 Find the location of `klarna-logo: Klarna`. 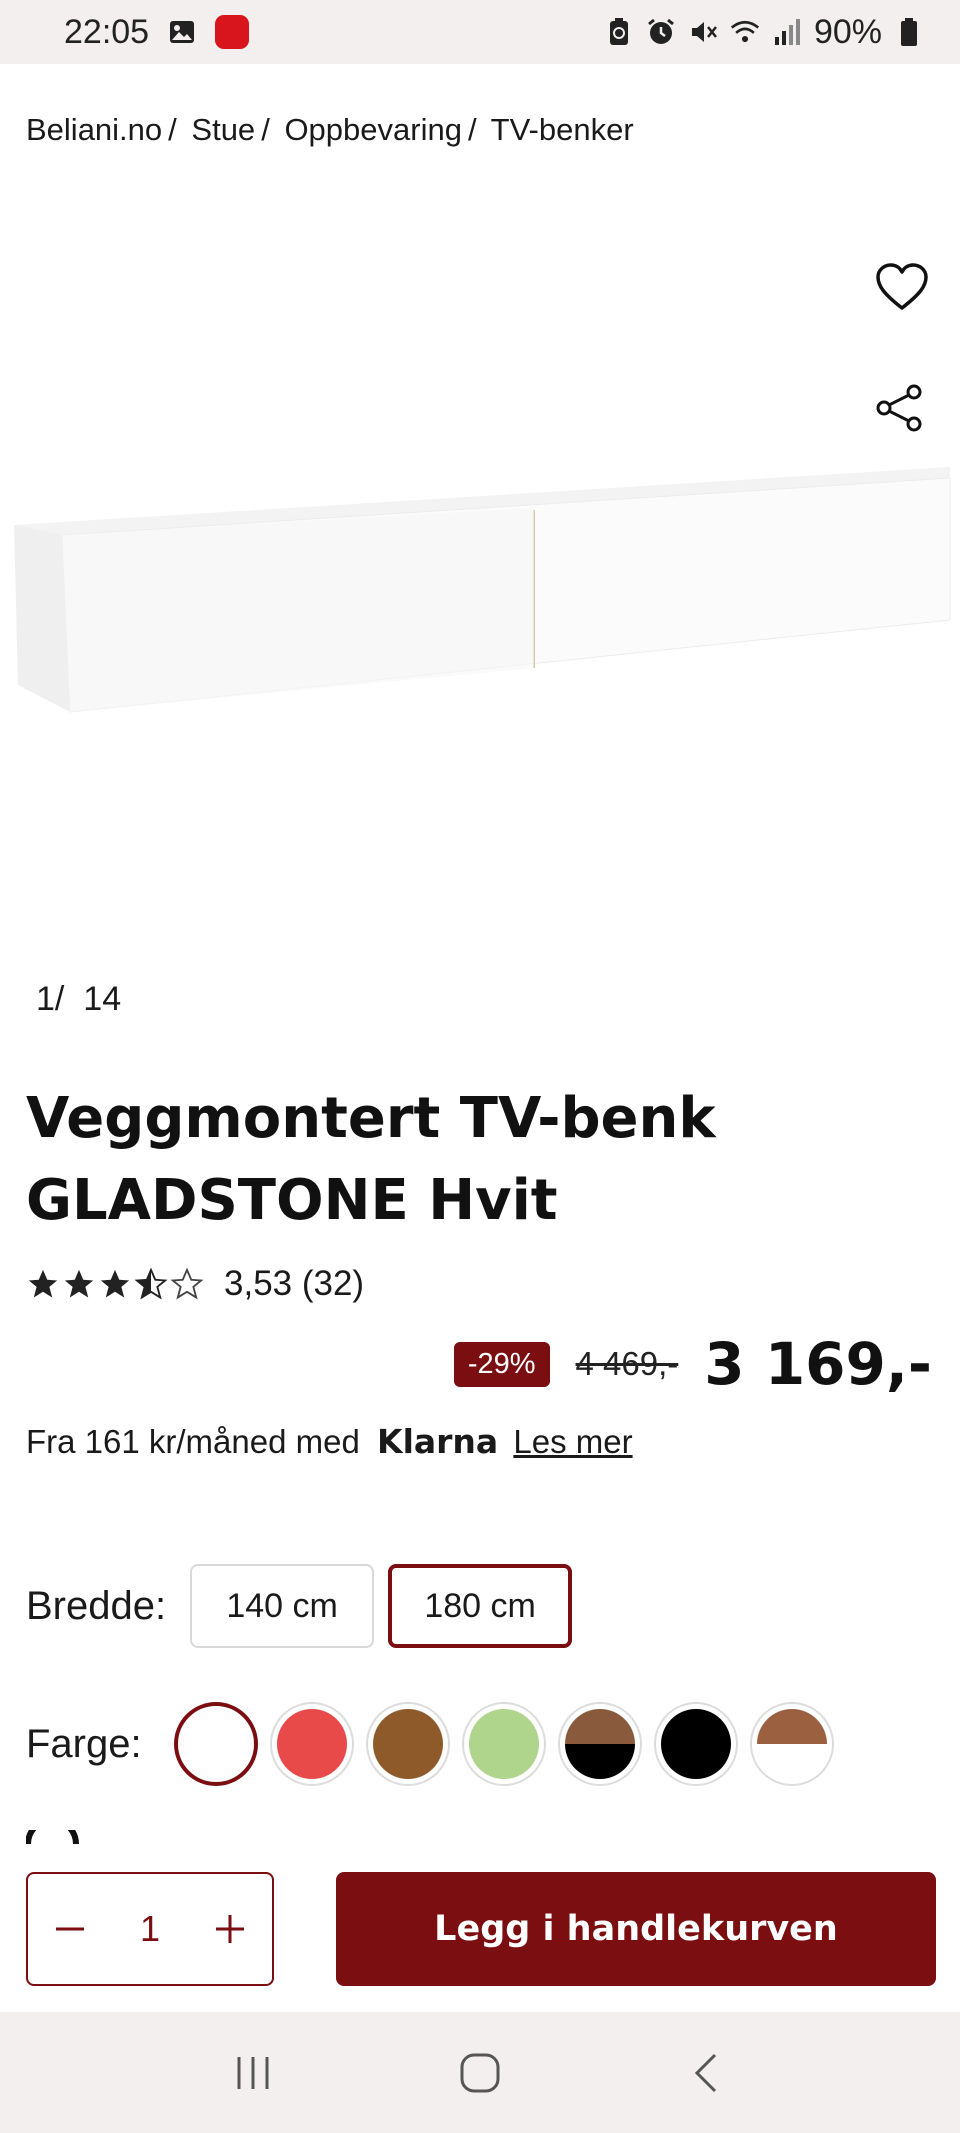

klarna-logo: Klarna is located at coordinates (438, 1441).